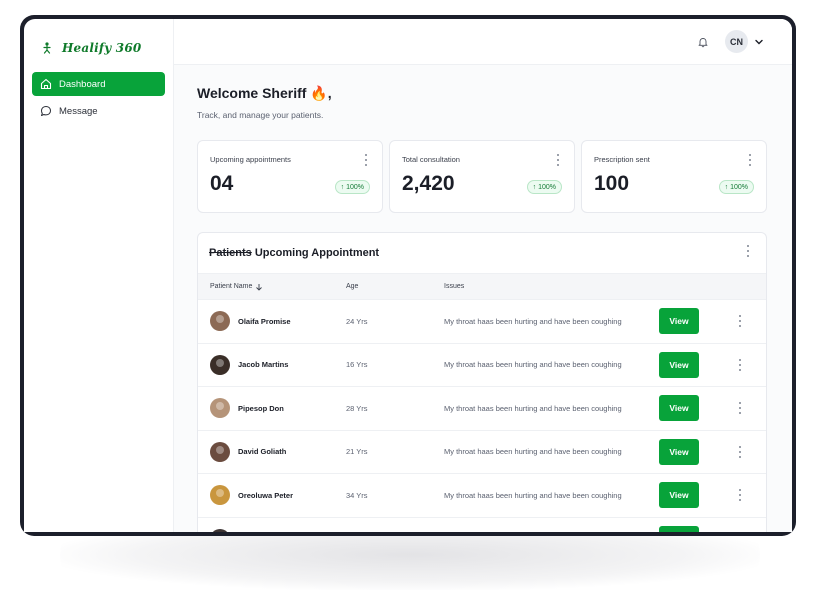  Describe the element at coordinates (264, 93) in the screenshot. I see `page-title: Welcome Sheriff 🔥,` at that location.